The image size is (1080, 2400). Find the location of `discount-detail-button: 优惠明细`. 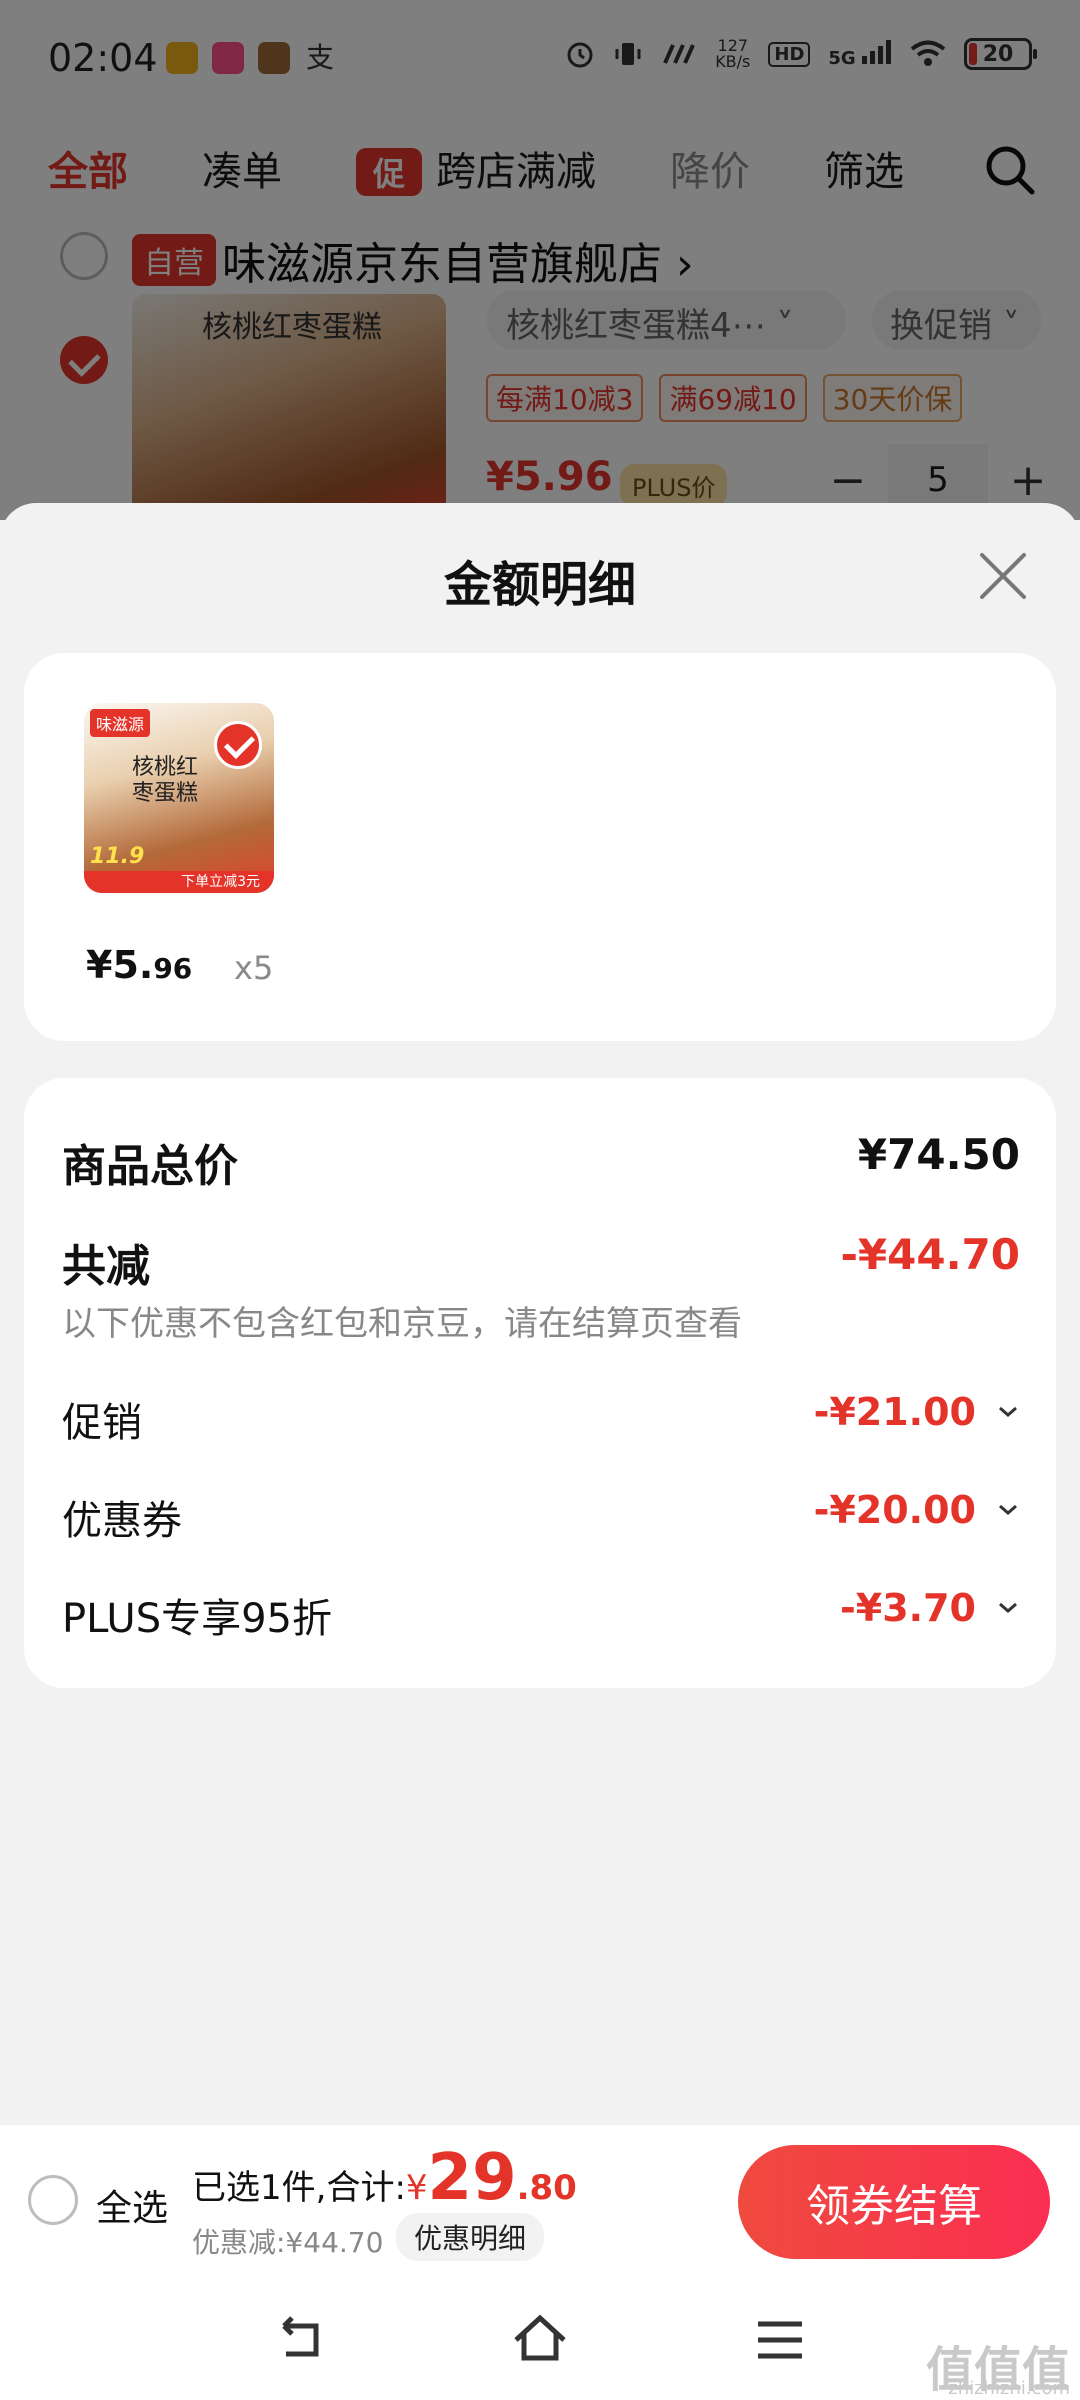

discount-detail-button: 优惠明细 is located at coordinates (470, 2237).